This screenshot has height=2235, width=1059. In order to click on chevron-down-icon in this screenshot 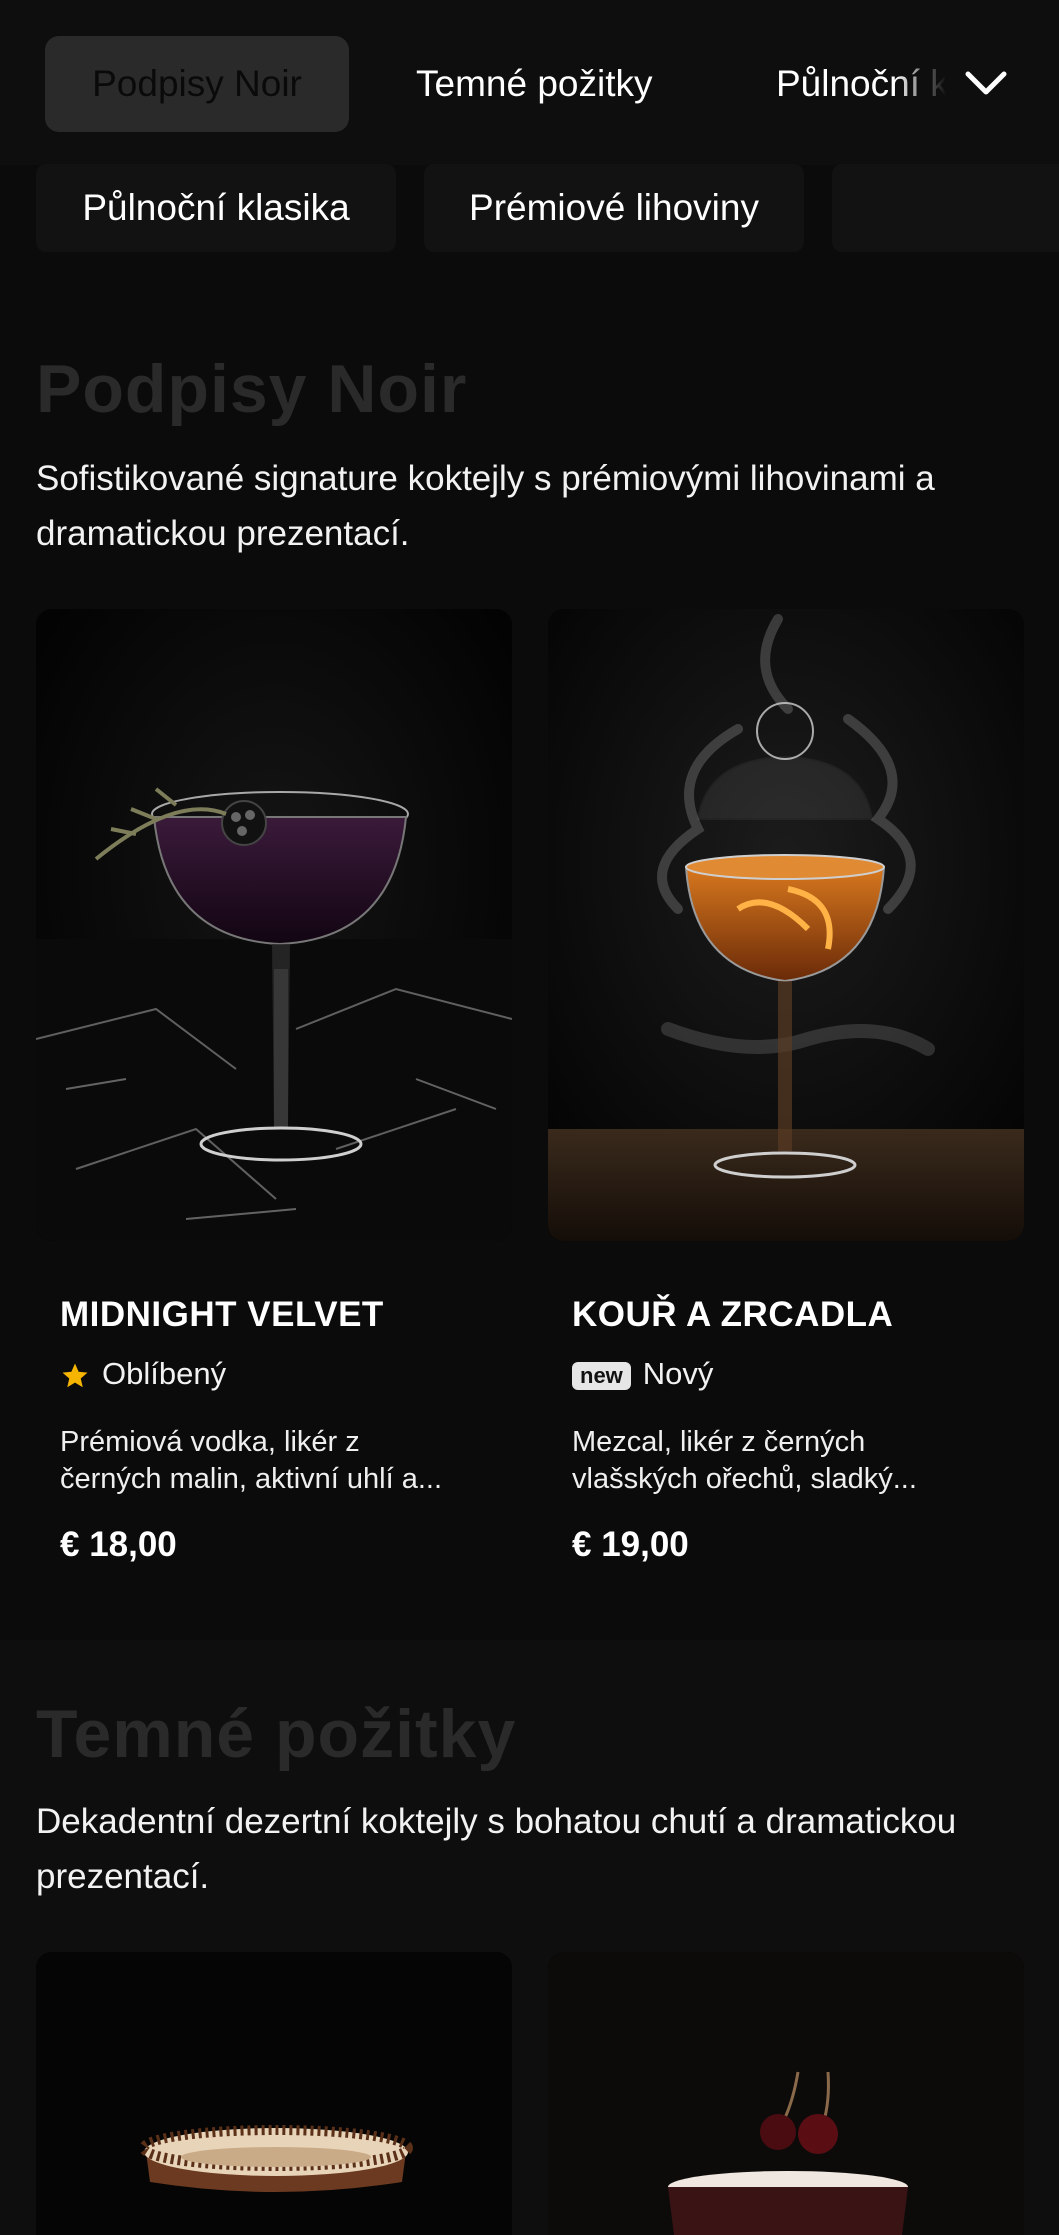, I will do `click(986, 84)`.